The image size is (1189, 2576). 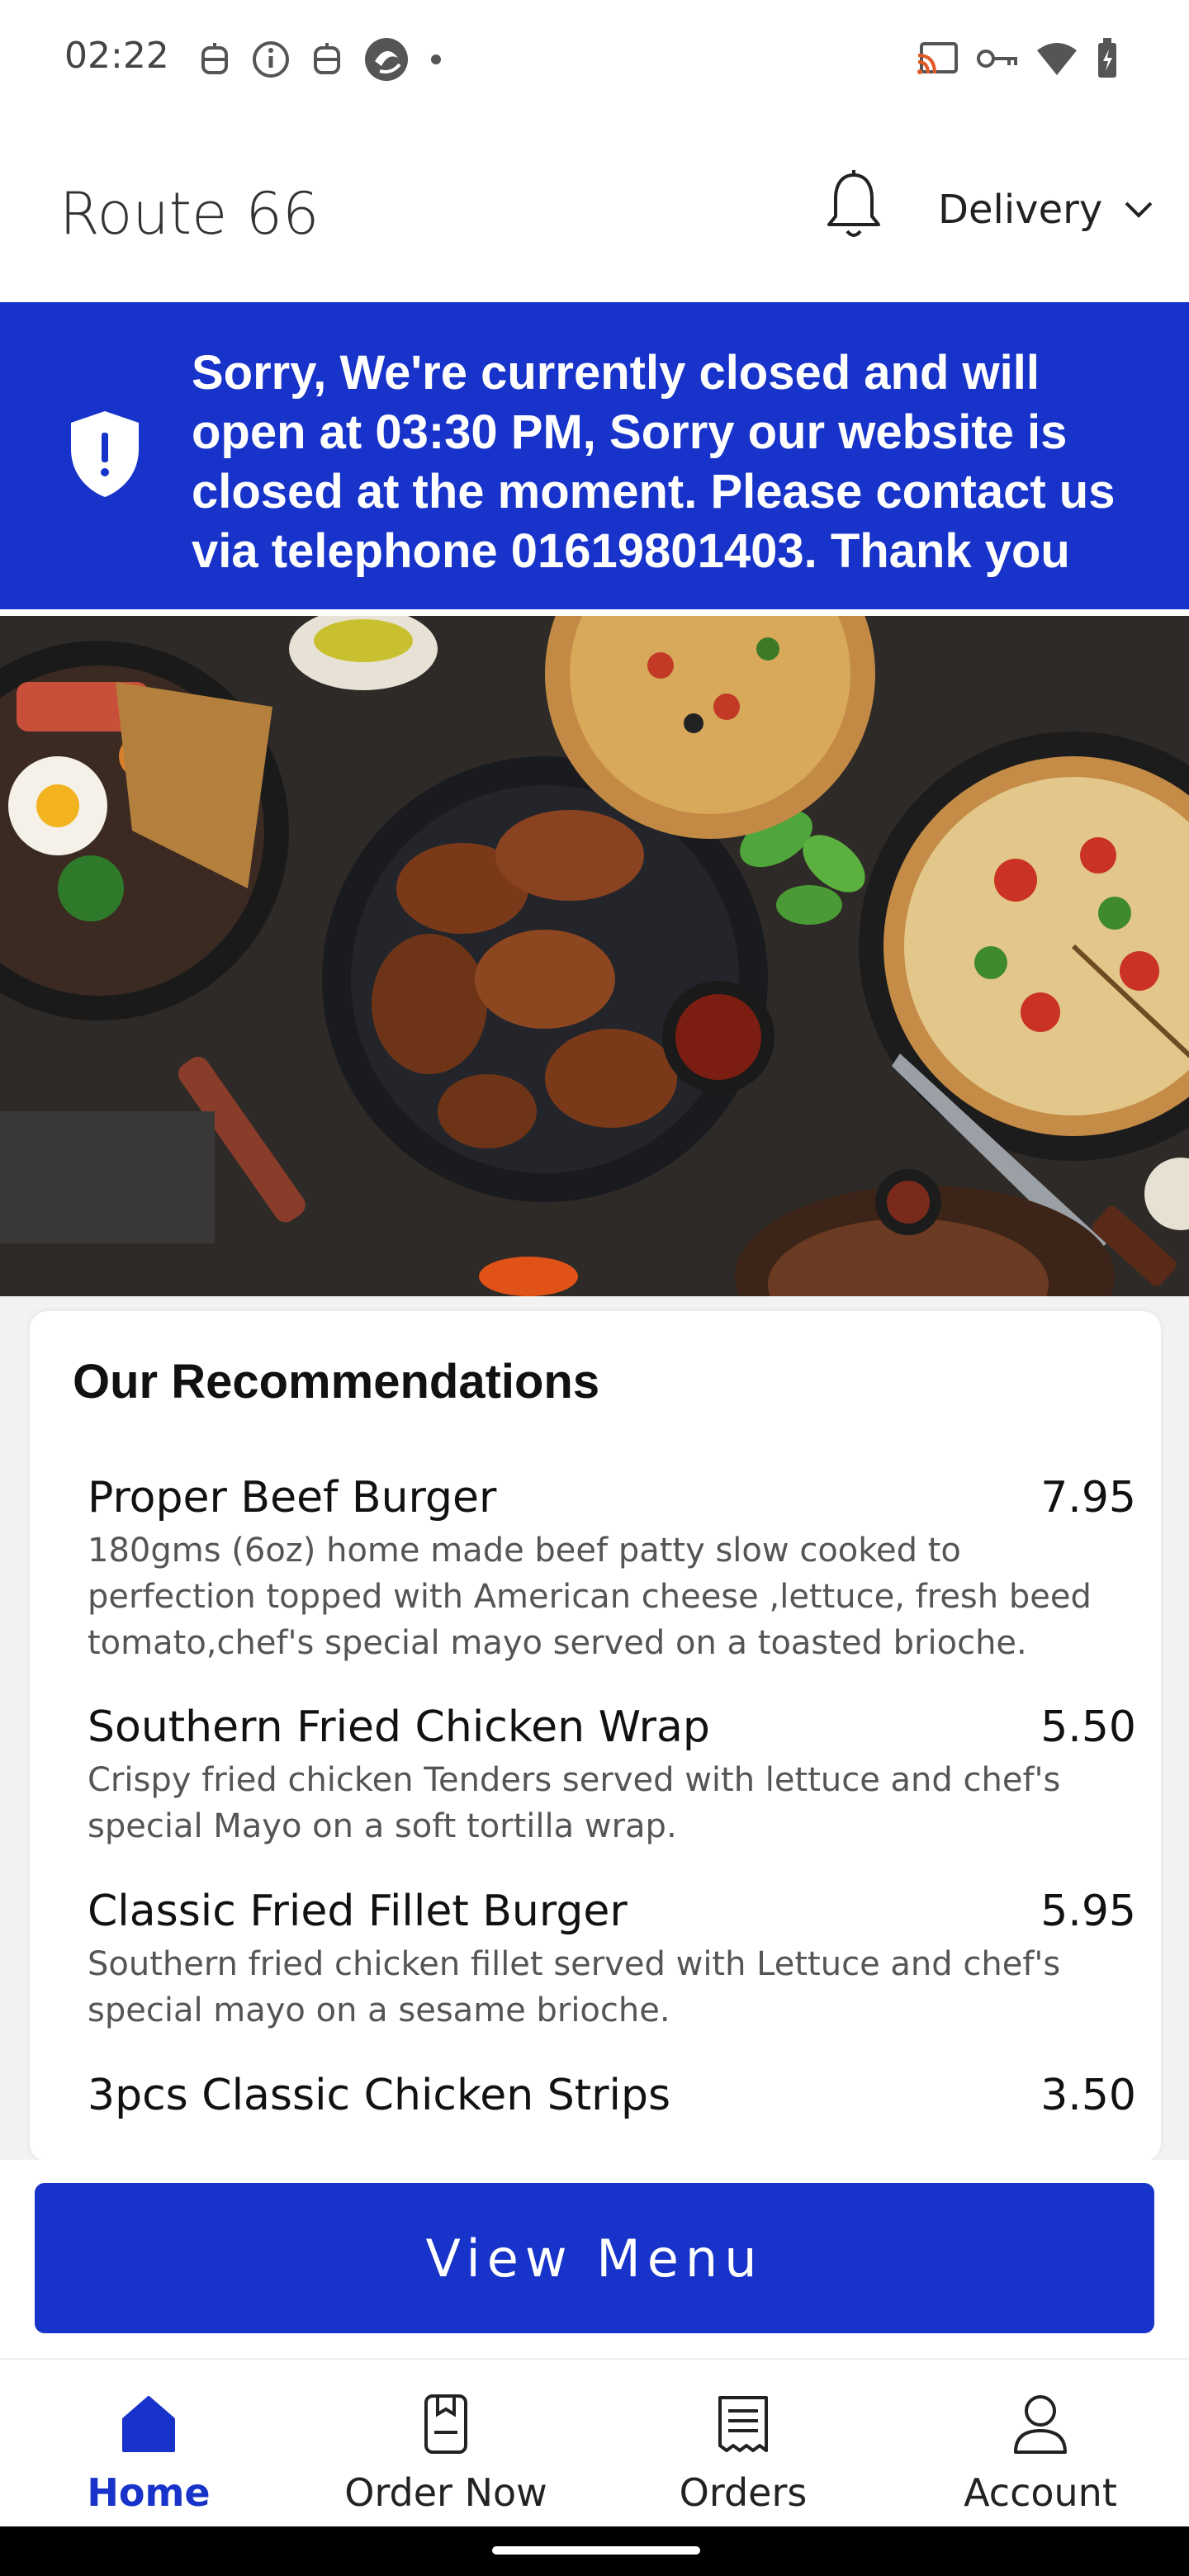 I want to click on item-name: Southern Fried Chicken Wrap, so click(x=399, y=1727).